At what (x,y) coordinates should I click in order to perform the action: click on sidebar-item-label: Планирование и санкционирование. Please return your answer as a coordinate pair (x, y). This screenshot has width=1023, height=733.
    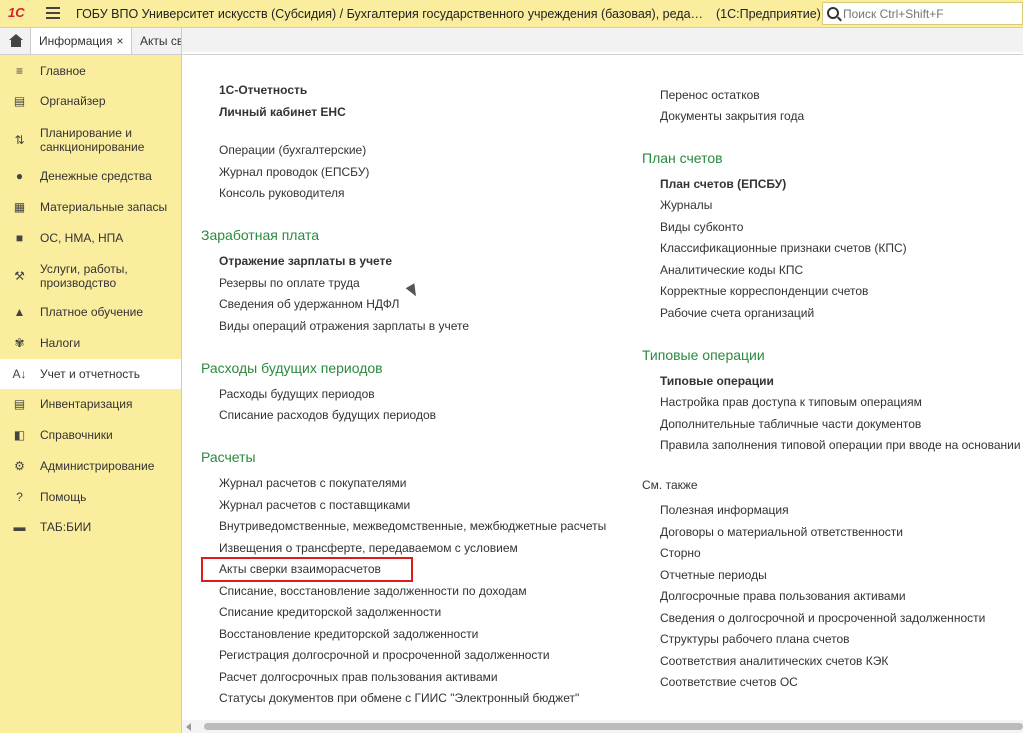
    Looking at the image, I should click on (92, 140).